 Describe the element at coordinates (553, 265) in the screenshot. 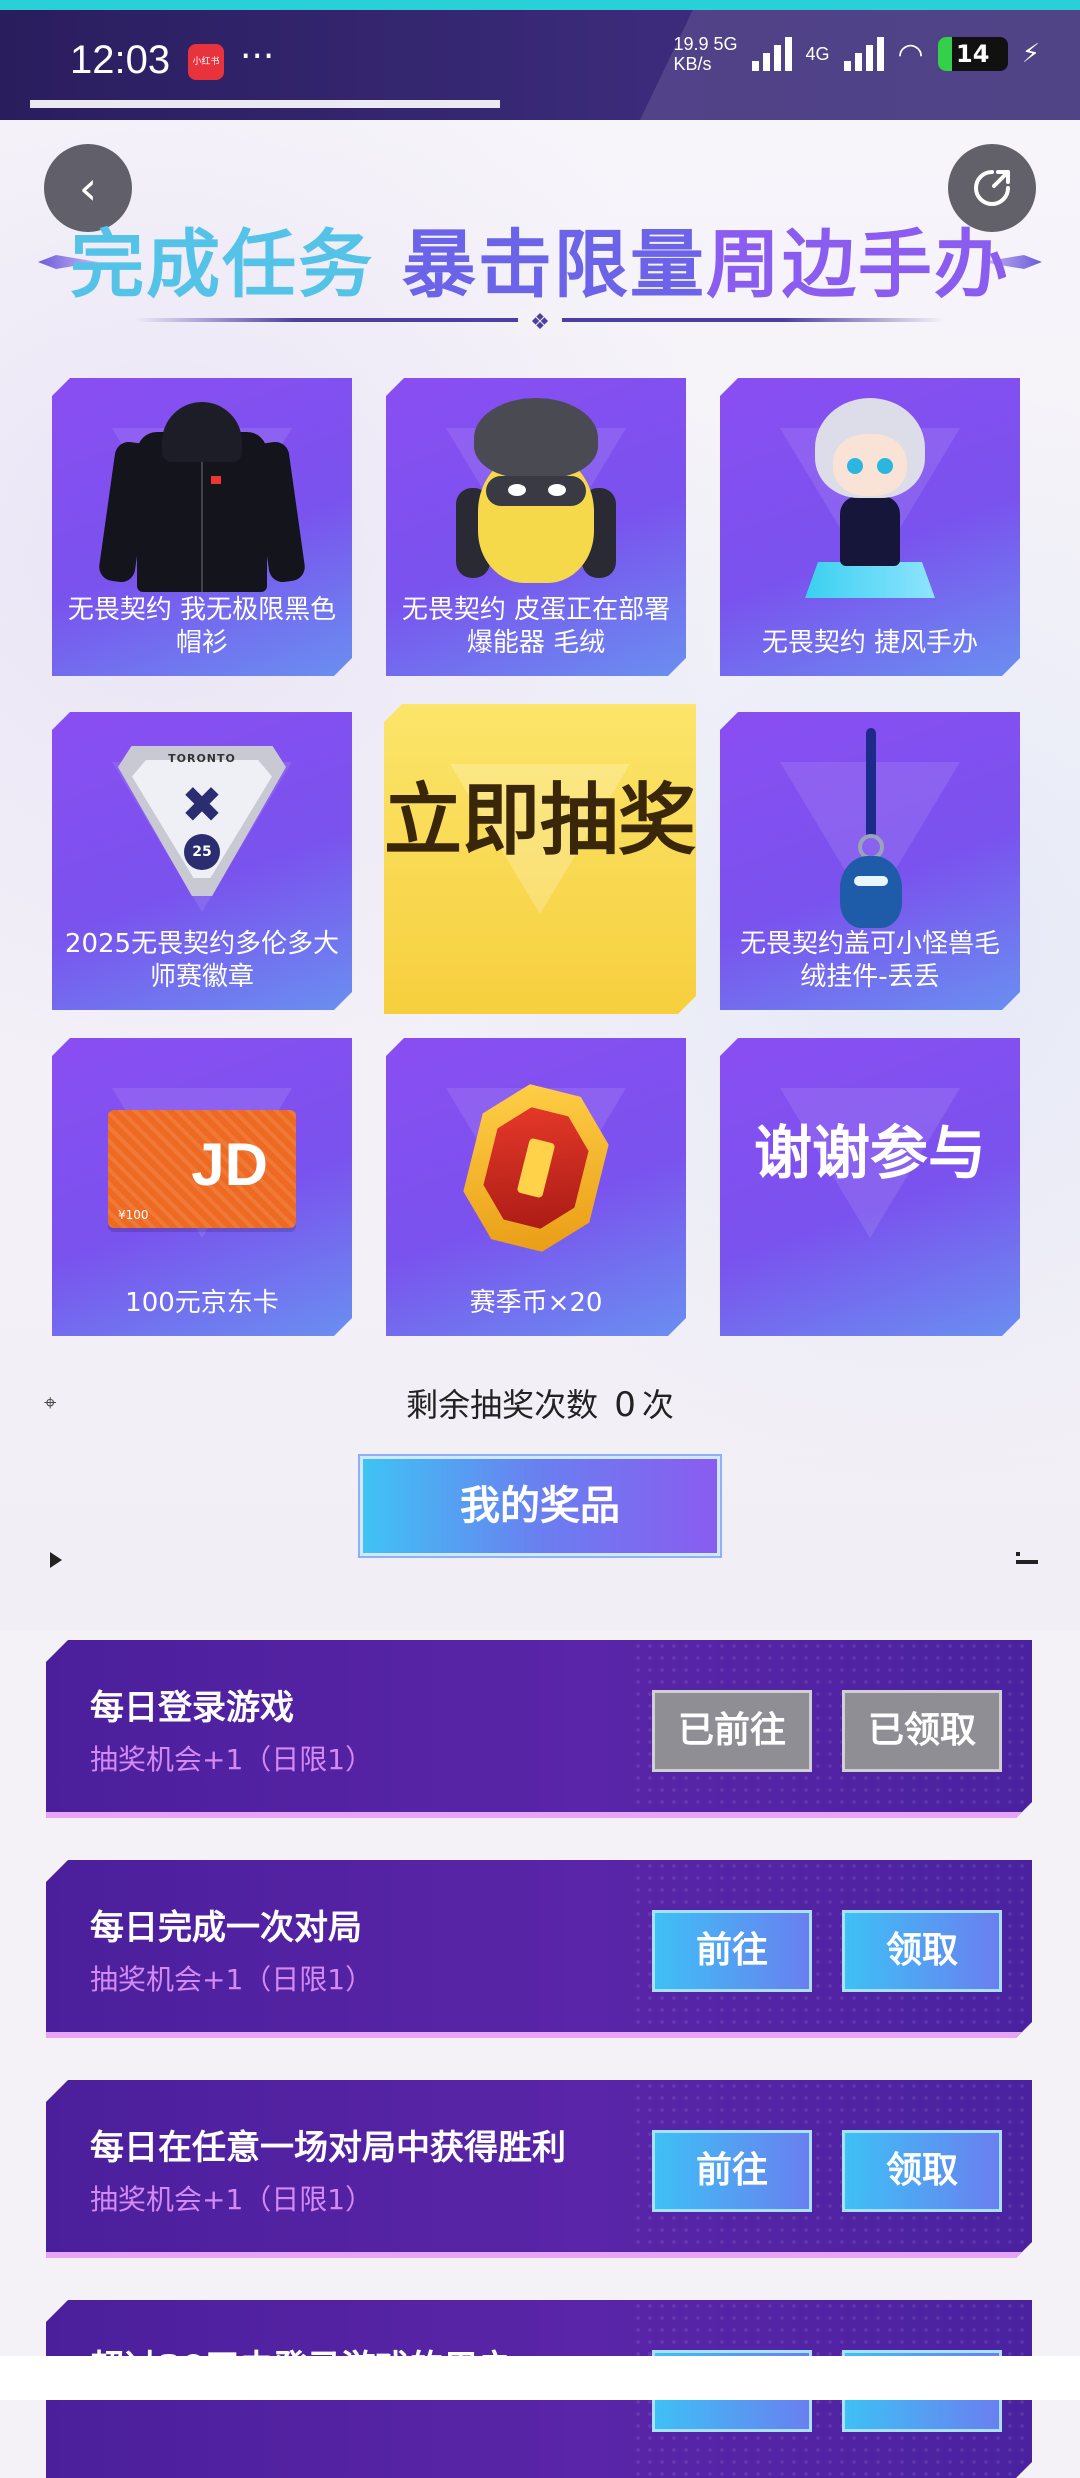

I see `title-part-2: 暴击限量` at that location.